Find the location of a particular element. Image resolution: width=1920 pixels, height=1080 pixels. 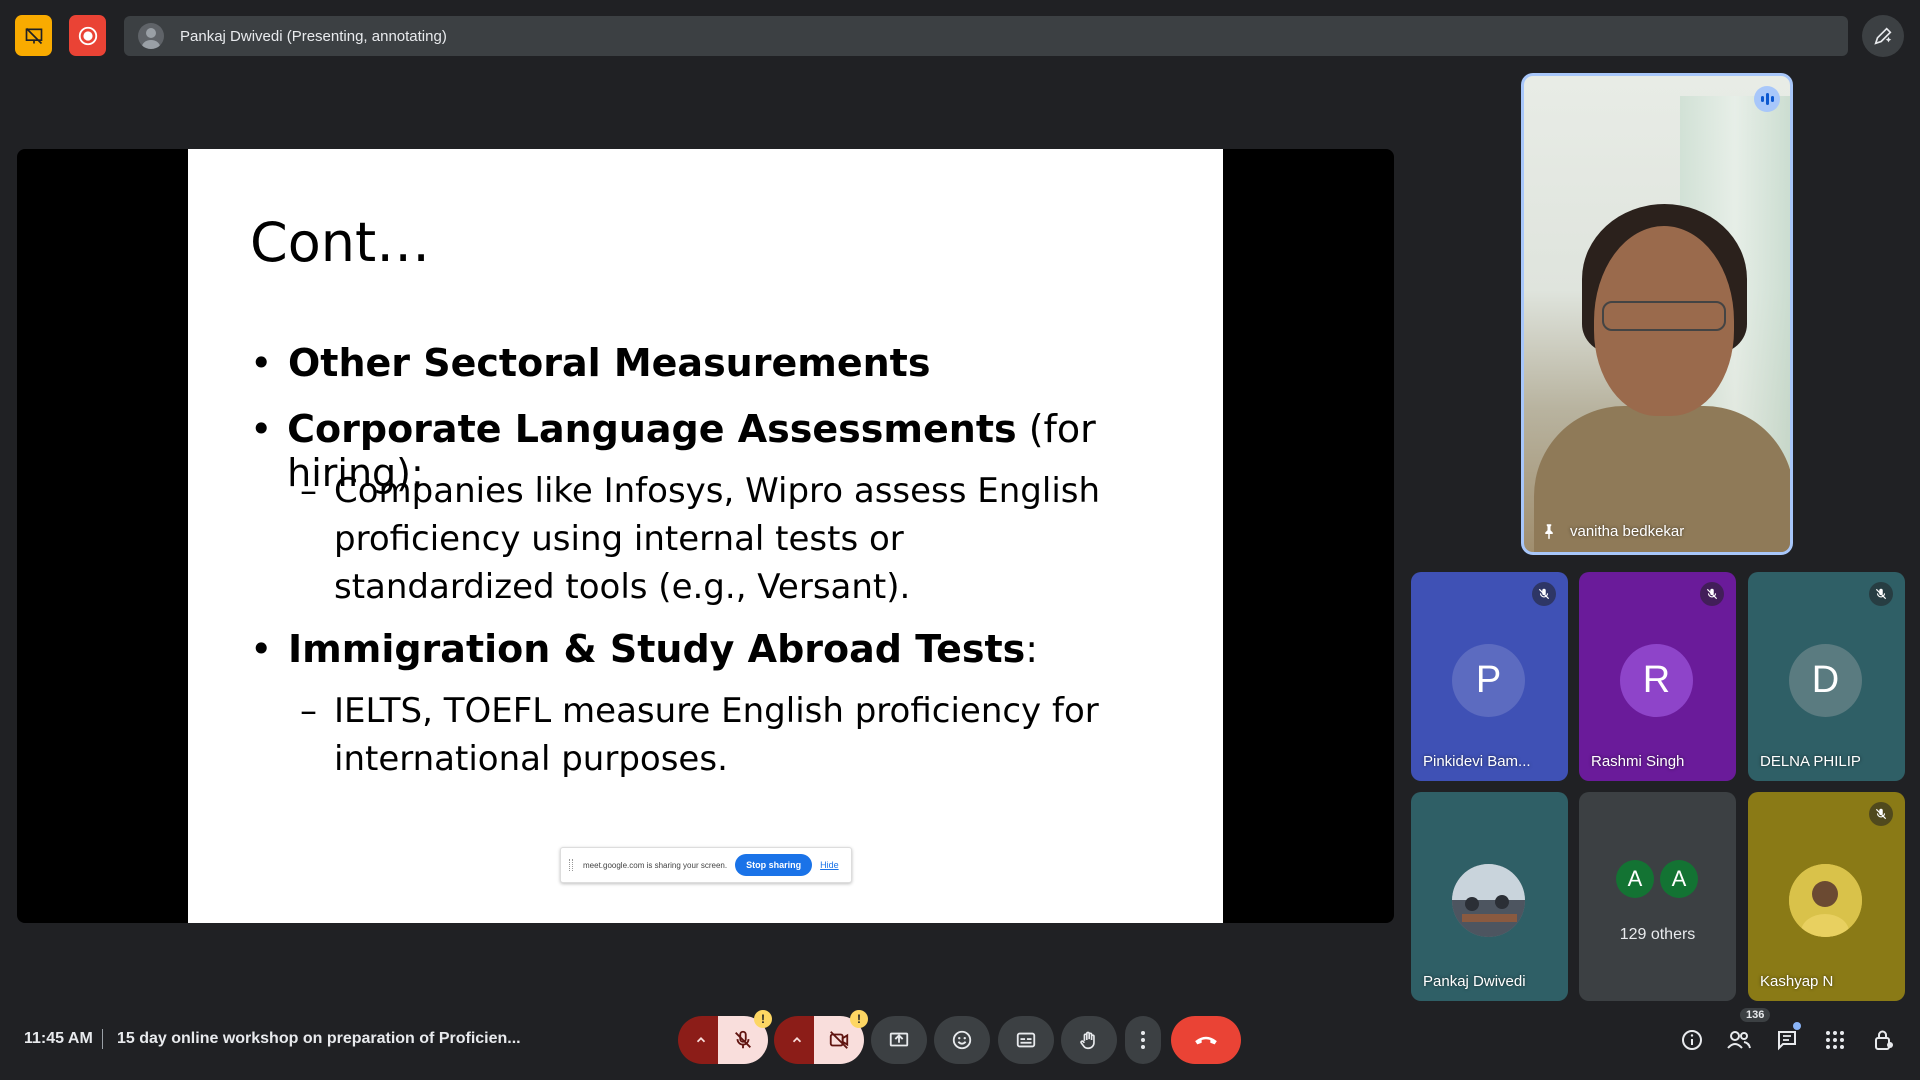

end-call-icon is located at coordinates (1206, 1040).